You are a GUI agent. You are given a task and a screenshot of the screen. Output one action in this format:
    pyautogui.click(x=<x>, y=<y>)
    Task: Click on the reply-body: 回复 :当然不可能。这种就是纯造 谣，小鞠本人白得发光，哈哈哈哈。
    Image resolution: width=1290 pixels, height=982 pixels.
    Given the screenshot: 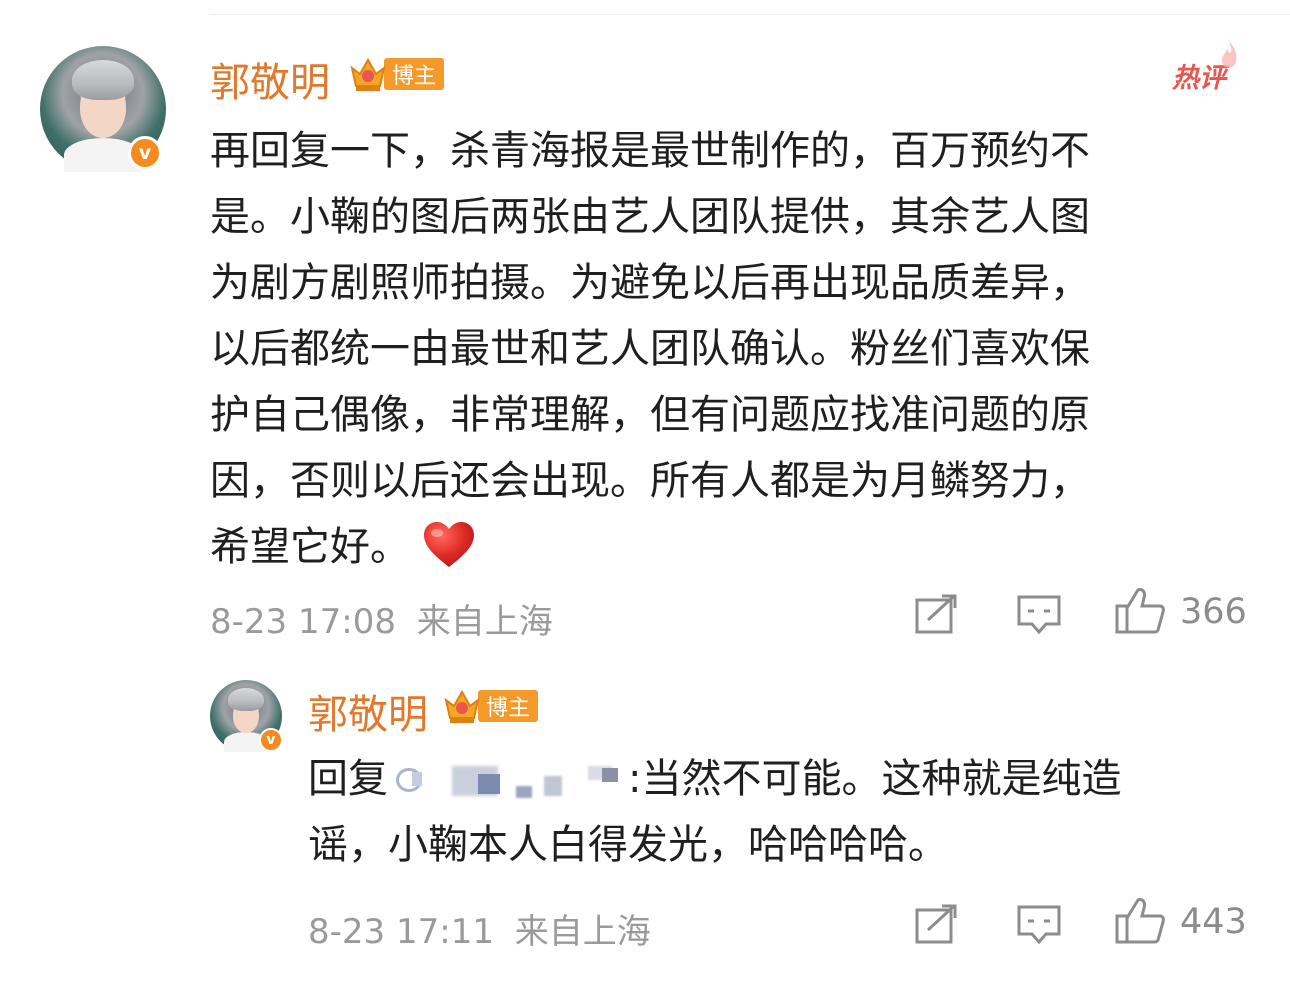 What is the action you would take?
    pyautogui.click(x=778, y=812)
    